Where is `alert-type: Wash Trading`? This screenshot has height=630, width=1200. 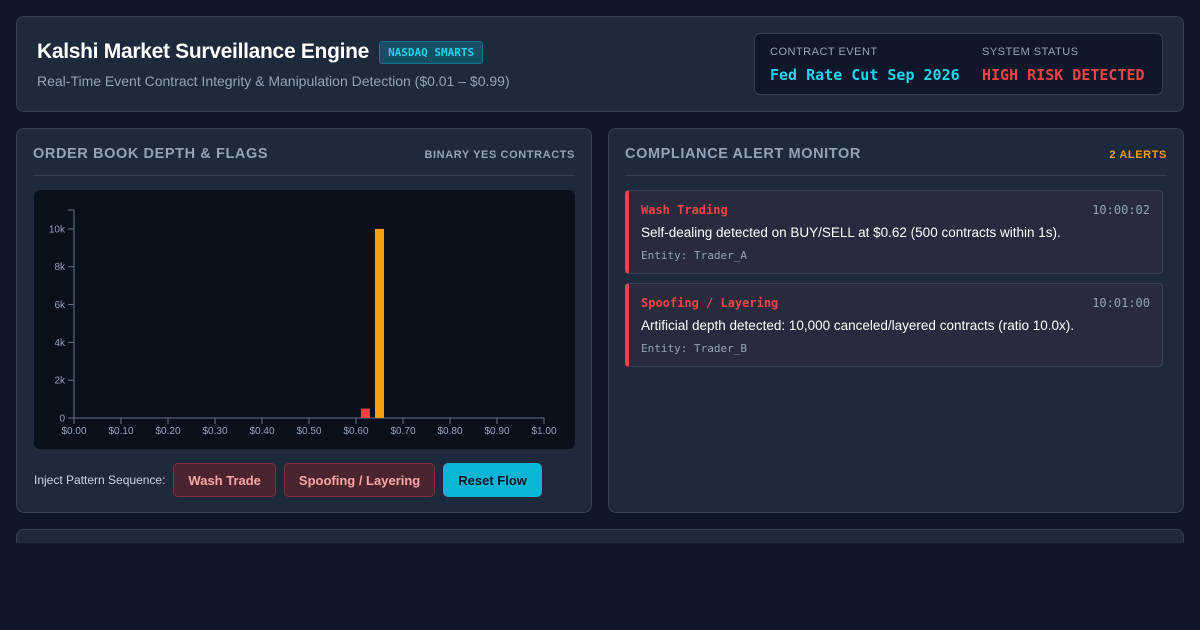 alert-type: Wash Trading is located at coordinates (684, 210).